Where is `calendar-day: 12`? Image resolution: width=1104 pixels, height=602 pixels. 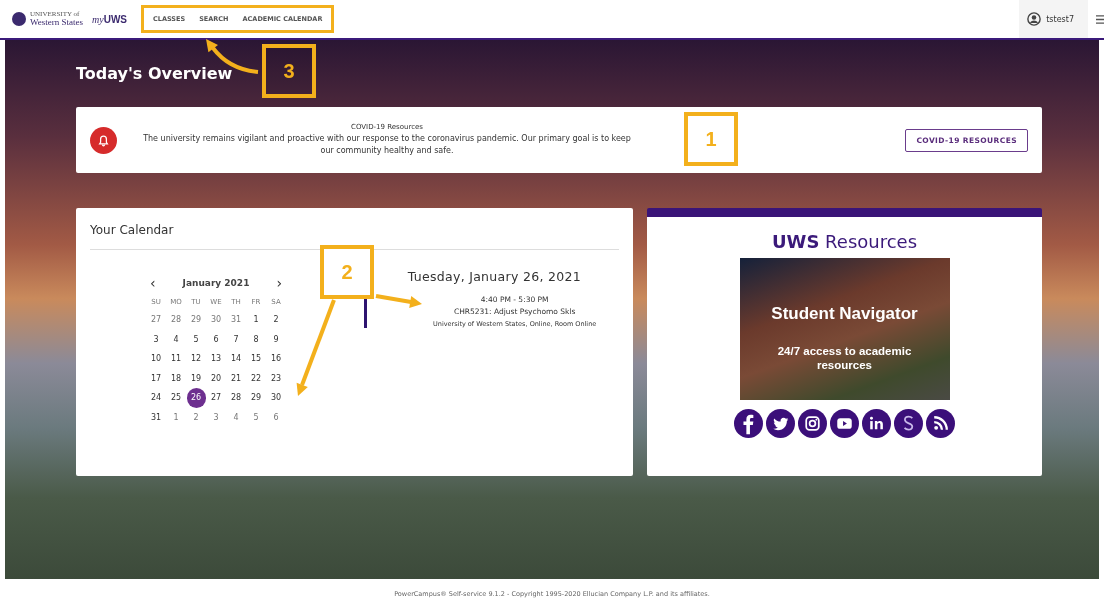
calendar-day: 12 is located at coordinates (196, 359).